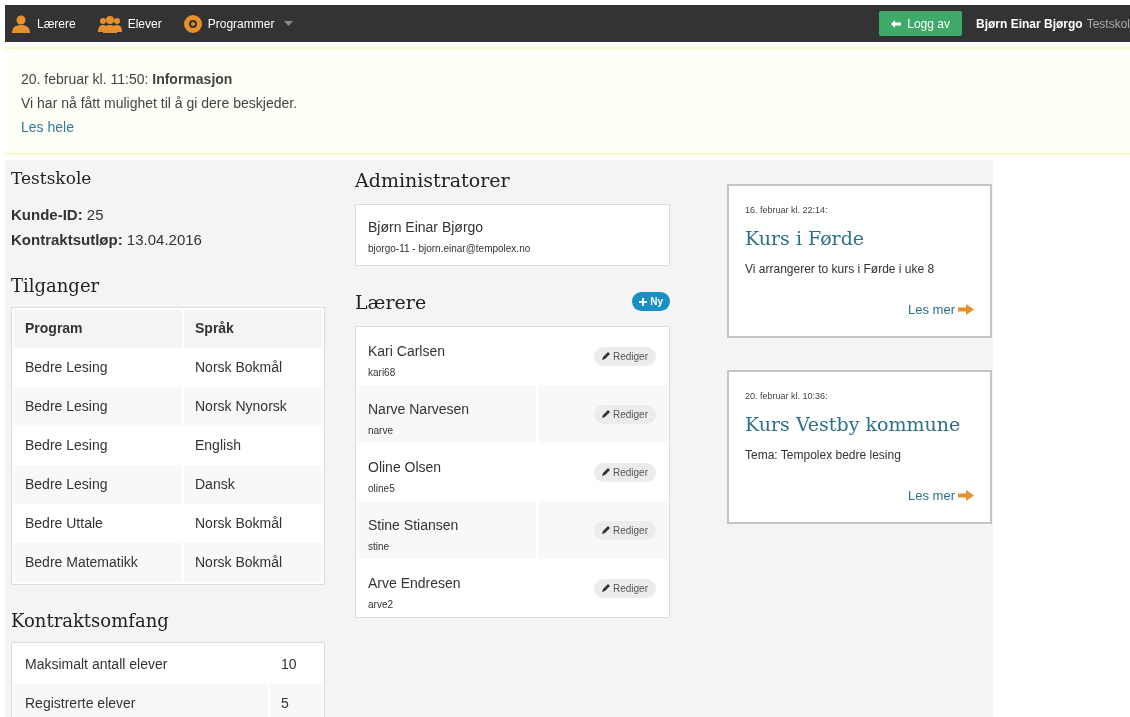  Describe the element at coordinates (405, 467) in the screenshot. I see `teacher-name: Oline Olsen` at that location.